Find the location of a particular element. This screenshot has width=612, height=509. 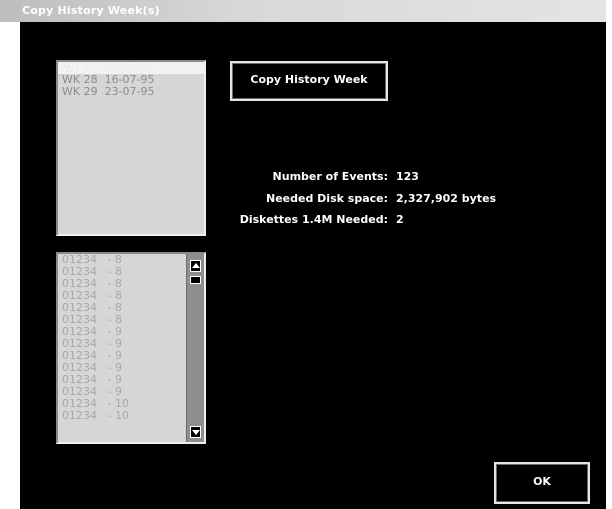

events-label: Number of Events: is located at coordinates (330, 176).